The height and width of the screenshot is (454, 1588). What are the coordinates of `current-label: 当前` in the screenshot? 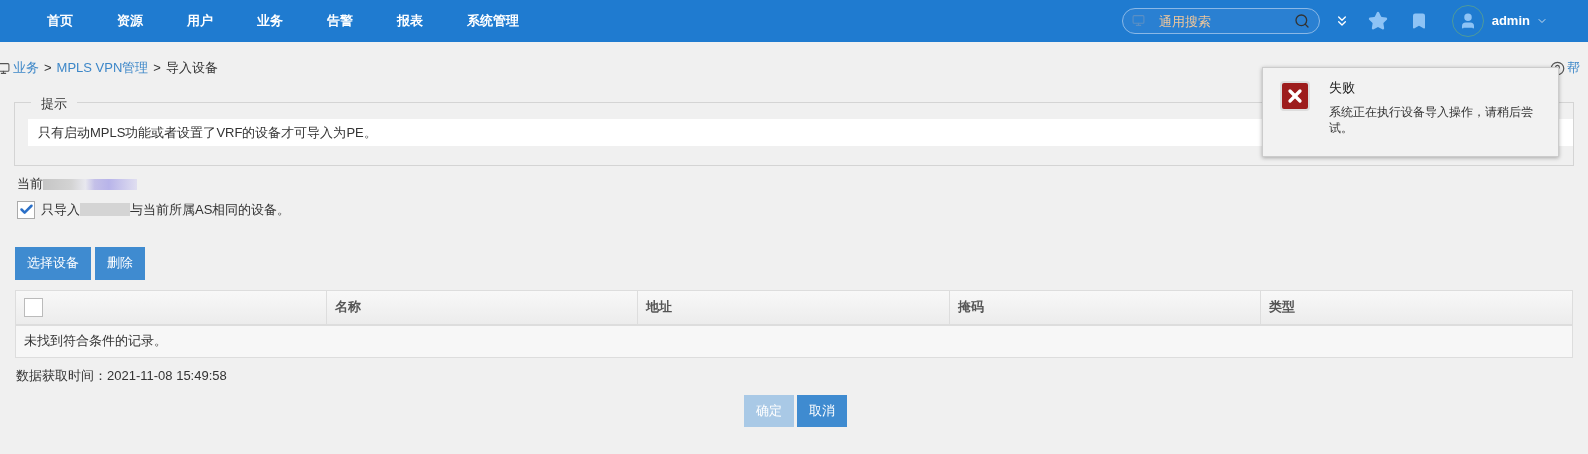 It's located at (30, 184).